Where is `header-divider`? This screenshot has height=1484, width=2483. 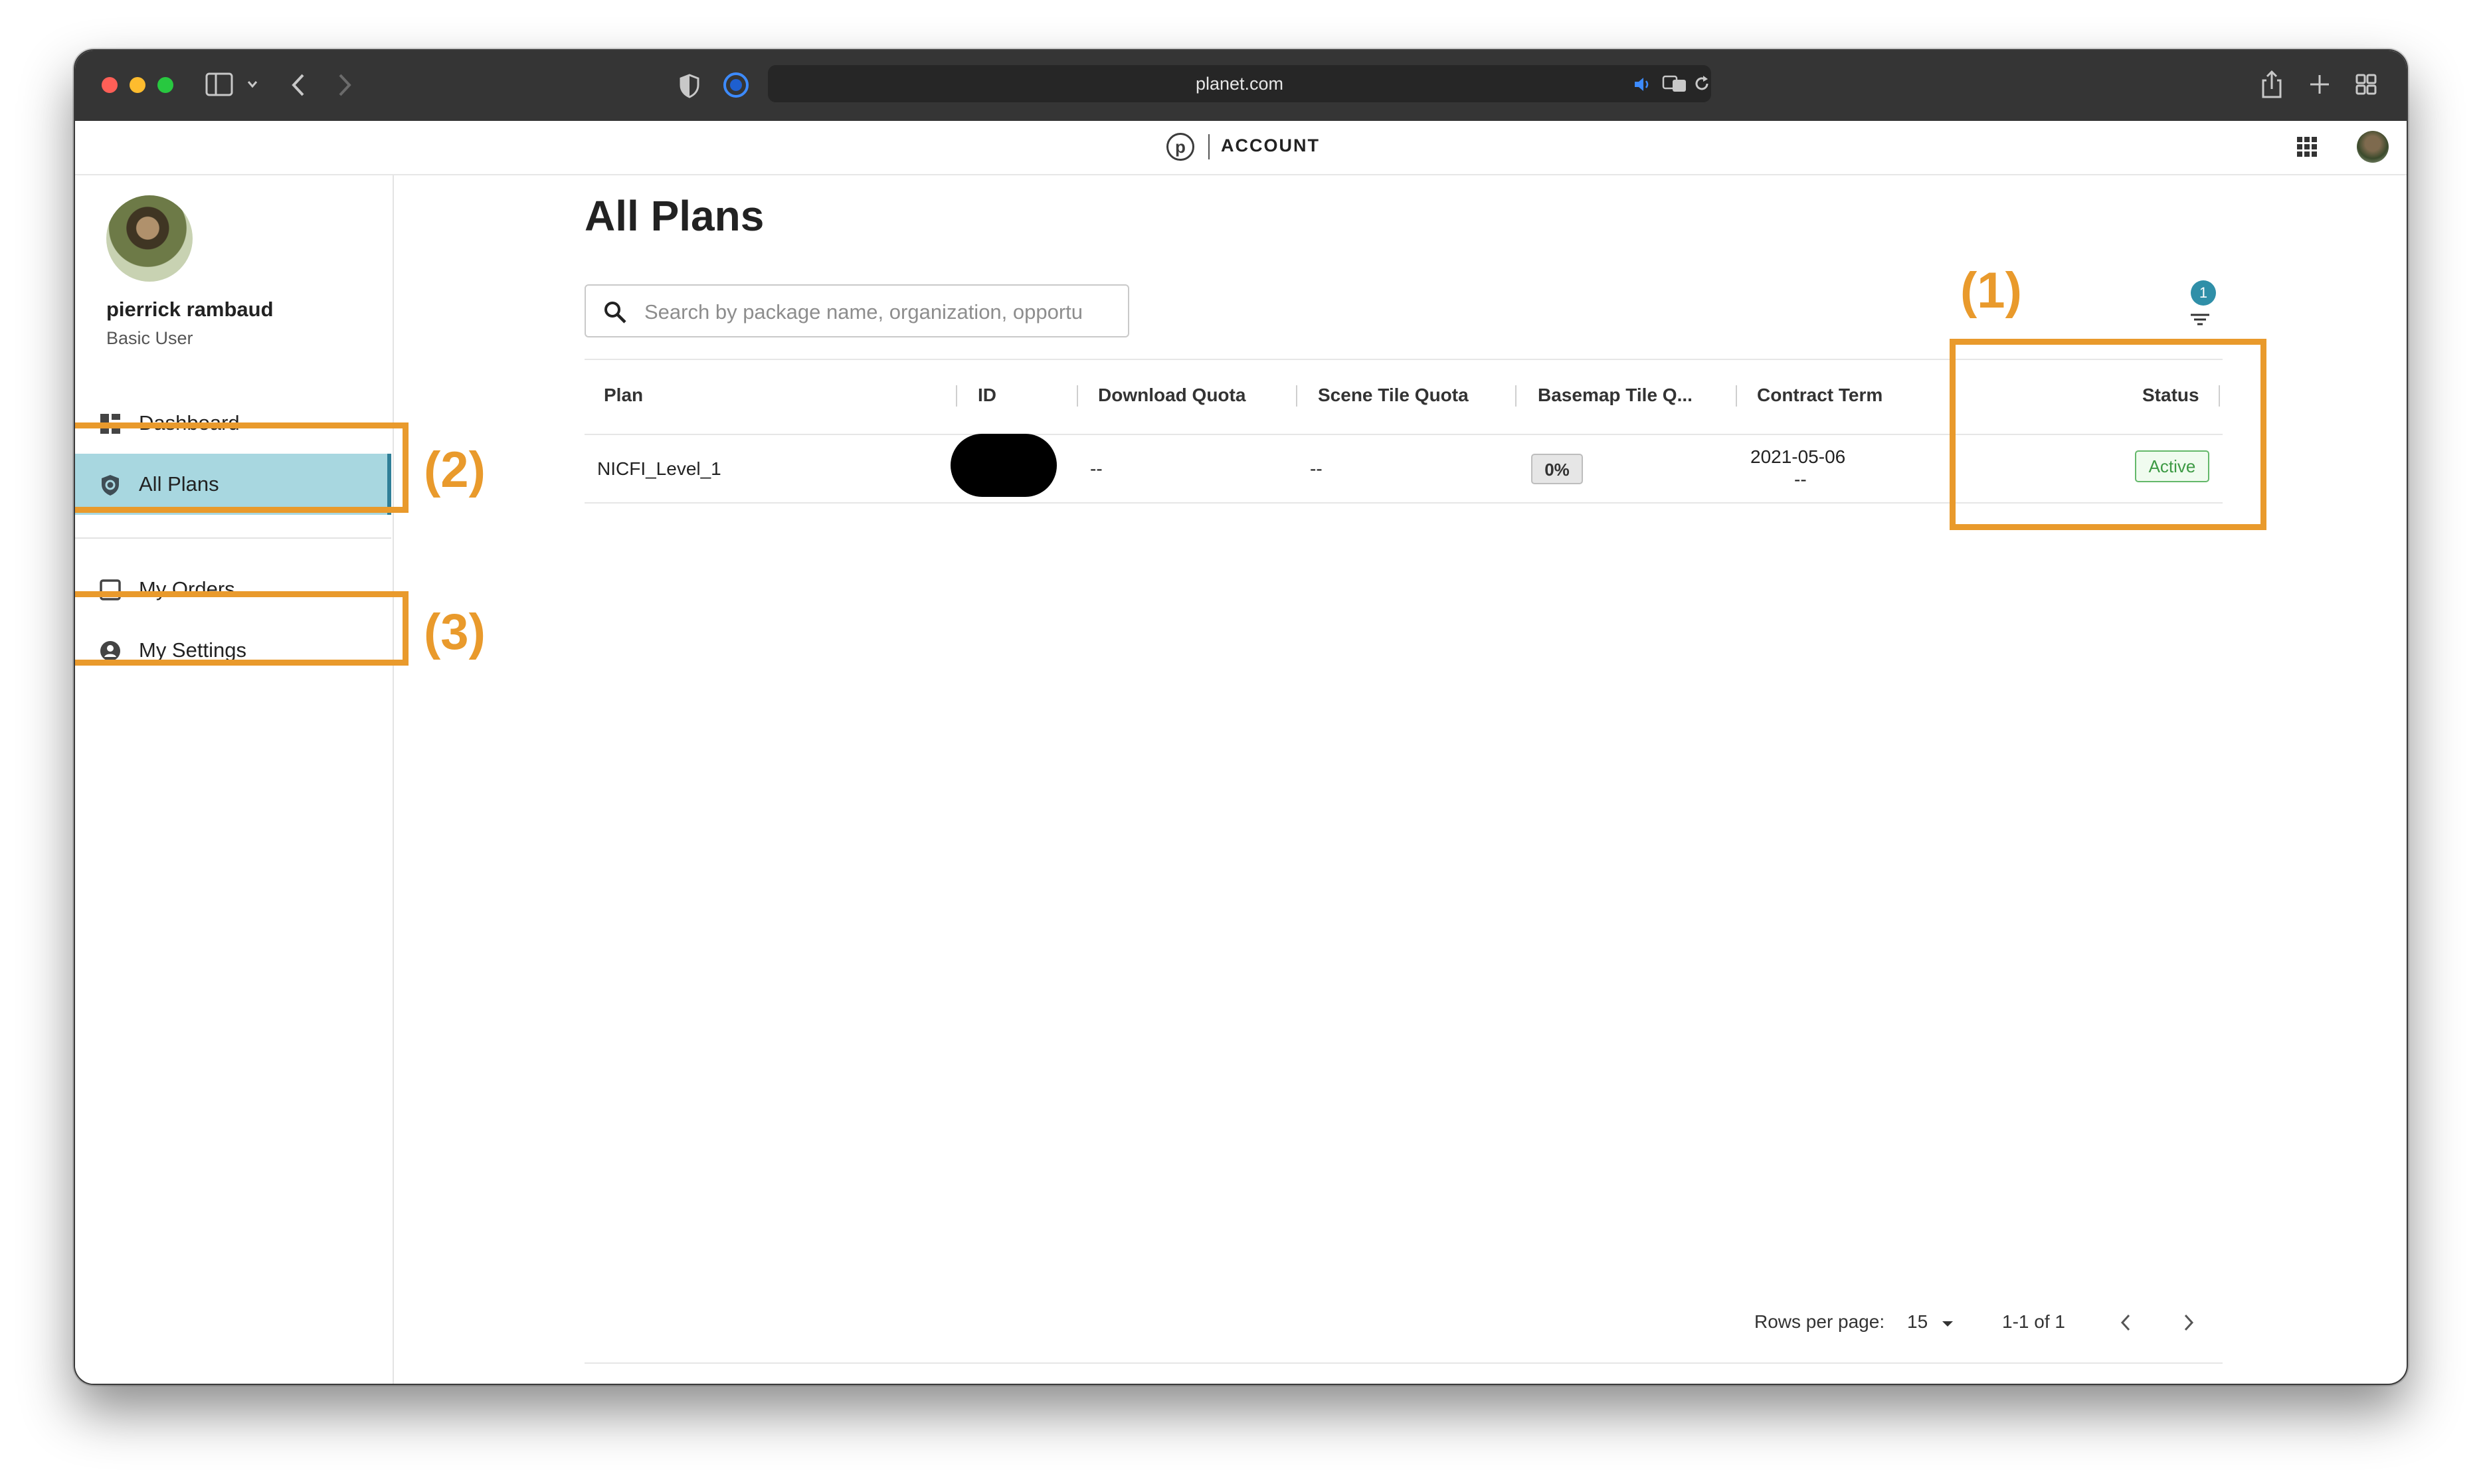
header-divider is located at coordinates (1209, 146).